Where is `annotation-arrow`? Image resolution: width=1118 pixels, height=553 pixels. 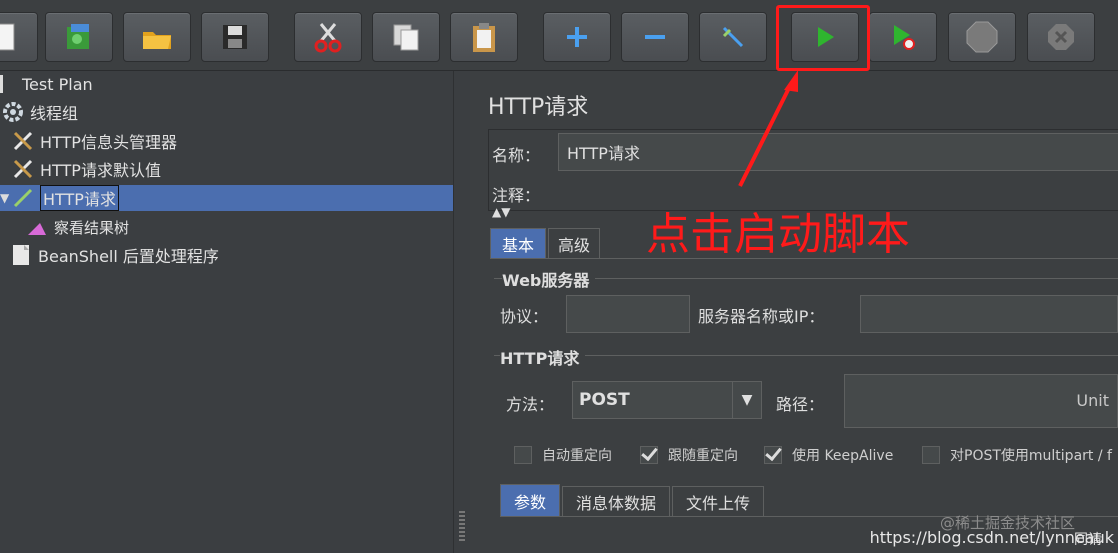
annotation-arrow is located at coordinates (768, 128).